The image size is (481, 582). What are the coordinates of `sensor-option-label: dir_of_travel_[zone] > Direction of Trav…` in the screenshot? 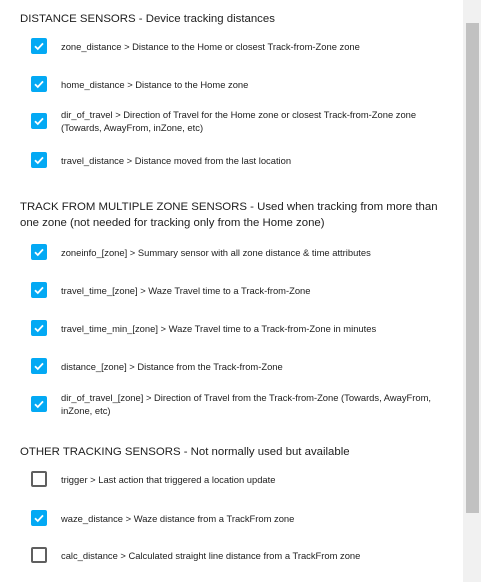 It's located at (246, 404).